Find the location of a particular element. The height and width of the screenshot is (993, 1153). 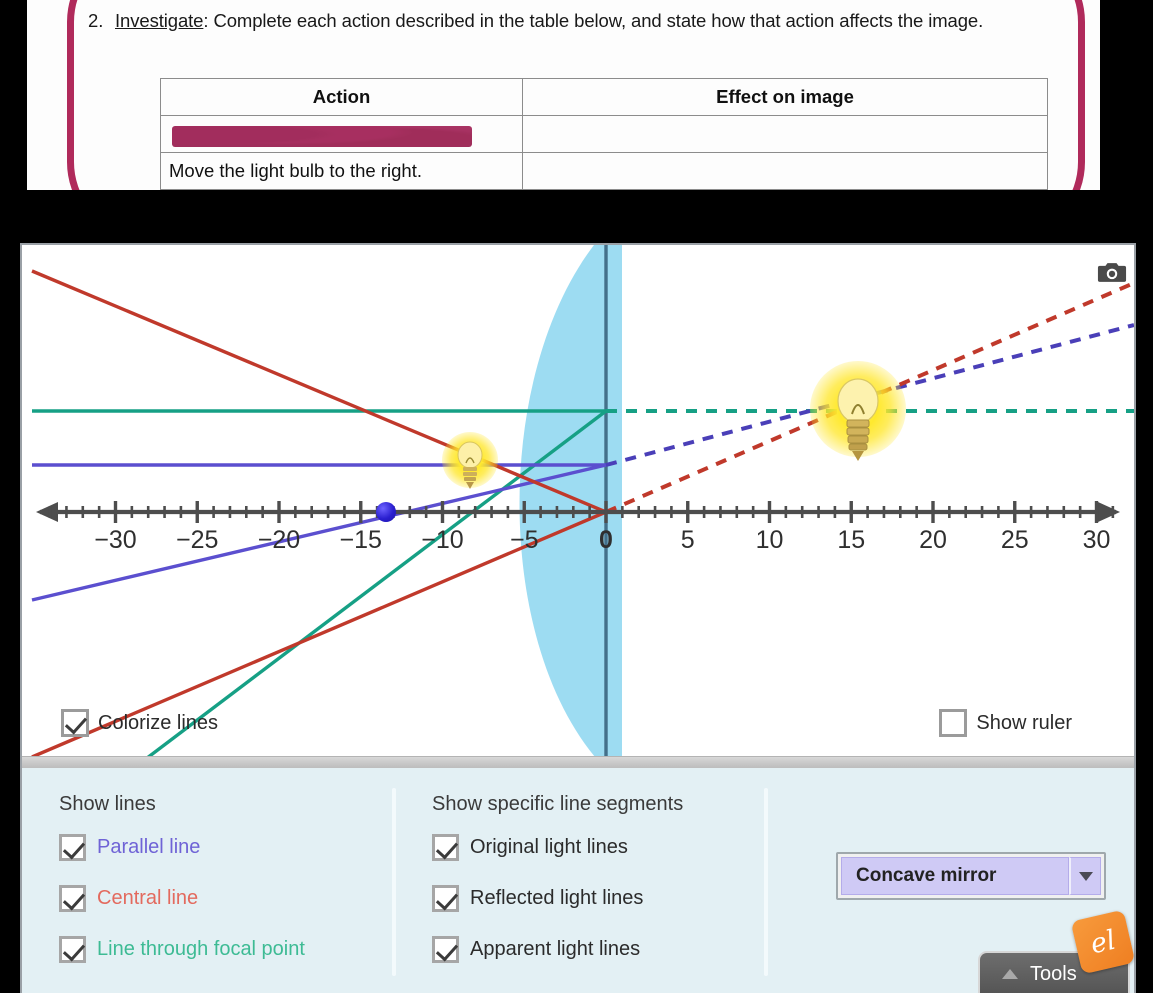

svg-text: 5 is located at coordinates (688, 540).